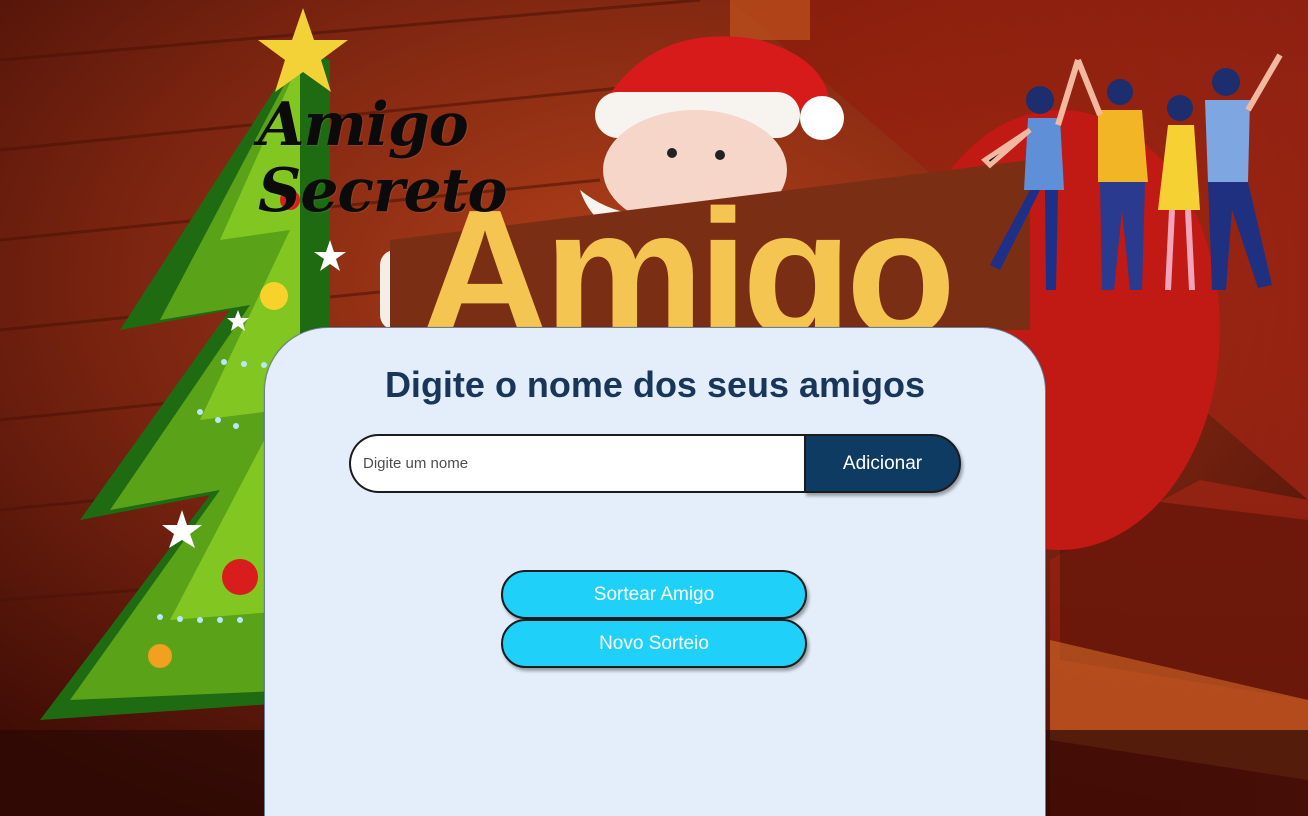 Image resolution: width=1308 pixels, height=816 pixels. I want to click on app-title: Amigo Secreto, so click(383, 158).